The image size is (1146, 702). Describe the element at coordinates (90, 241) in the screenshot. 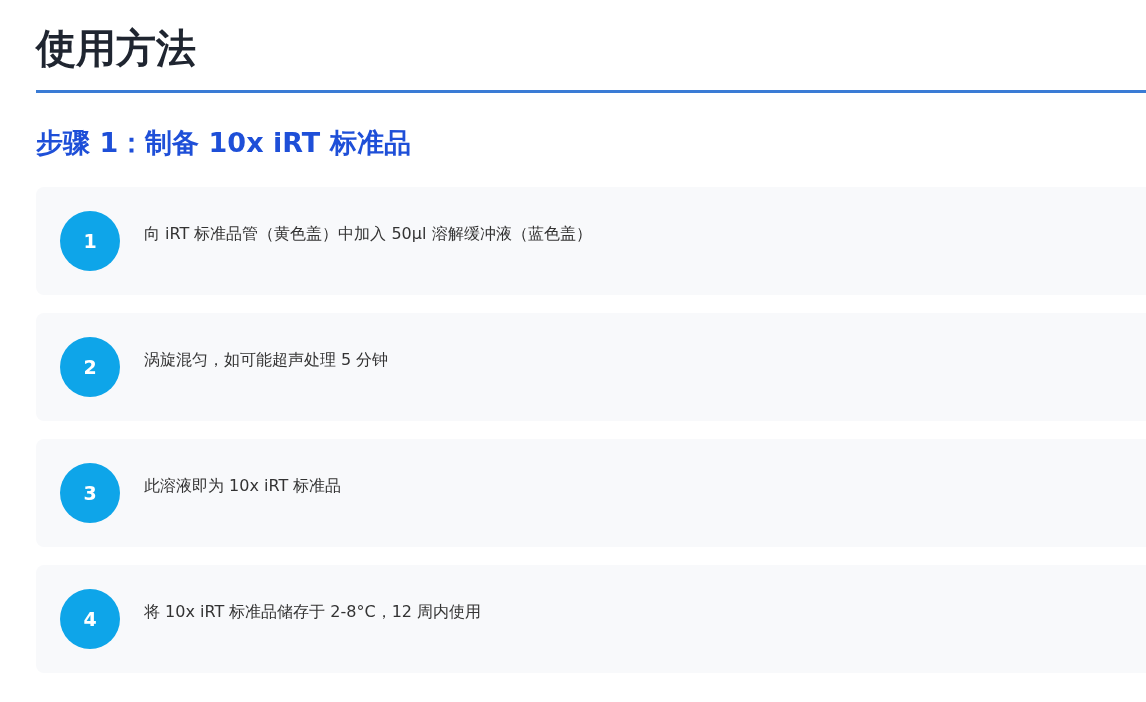

I see `step-number: 1` at that location.